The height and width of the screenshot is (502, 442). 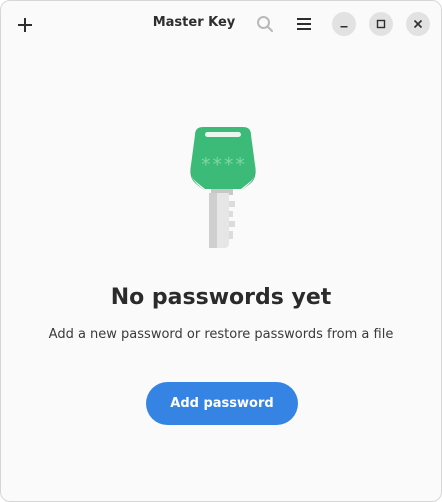 I want to click on window-title: Master Key, so click(x=194, y=22).